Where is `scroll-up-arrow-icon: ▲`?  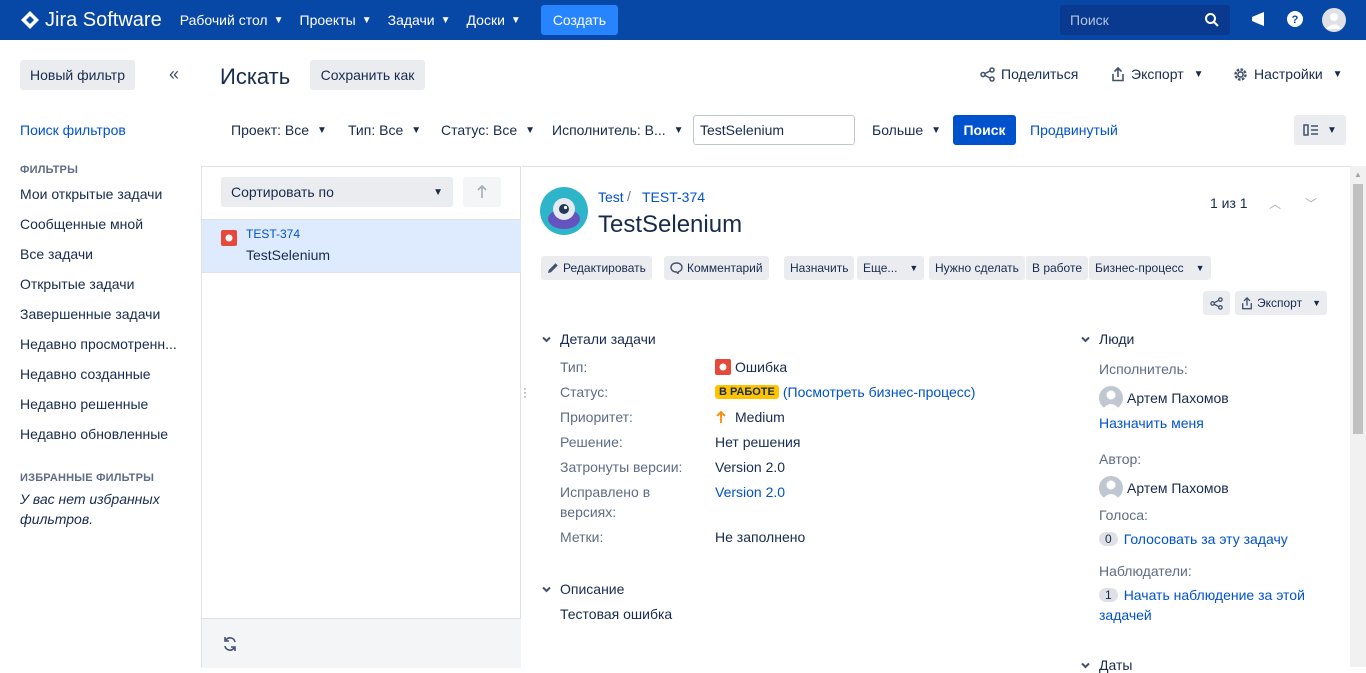
scroll-up-arrow-icon: ▲ is located at coordinates (1358, 174).